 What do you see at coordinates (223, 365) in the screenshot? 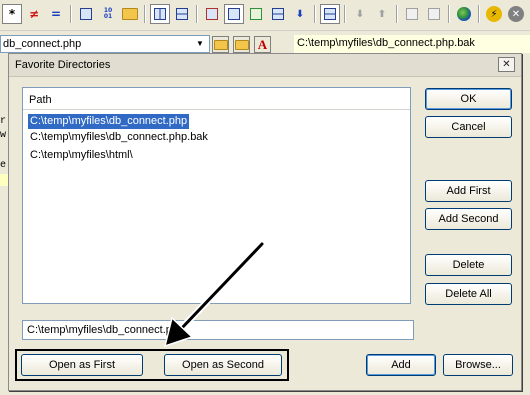
I see `open-as-second-button: Open as Second` at bounding box center [223, 365].